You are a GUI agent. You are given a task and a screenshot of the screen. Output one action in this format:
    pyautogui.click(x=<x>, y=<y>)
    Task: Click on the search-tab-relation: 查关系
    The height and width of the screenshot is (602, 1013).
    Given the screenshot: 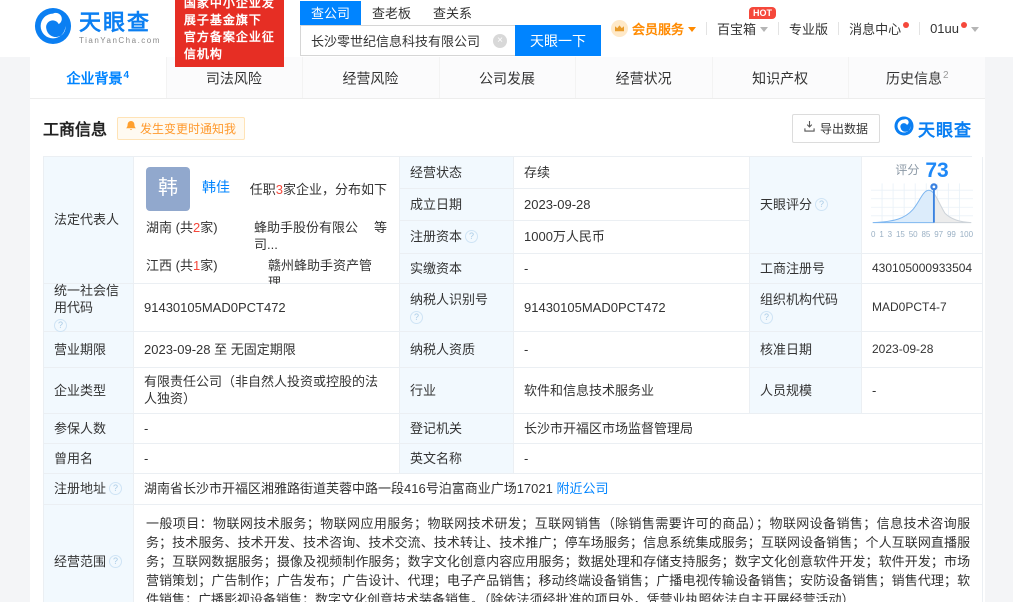 What is the action you would take?
    pyautogui.click(x=452, y=13)
    